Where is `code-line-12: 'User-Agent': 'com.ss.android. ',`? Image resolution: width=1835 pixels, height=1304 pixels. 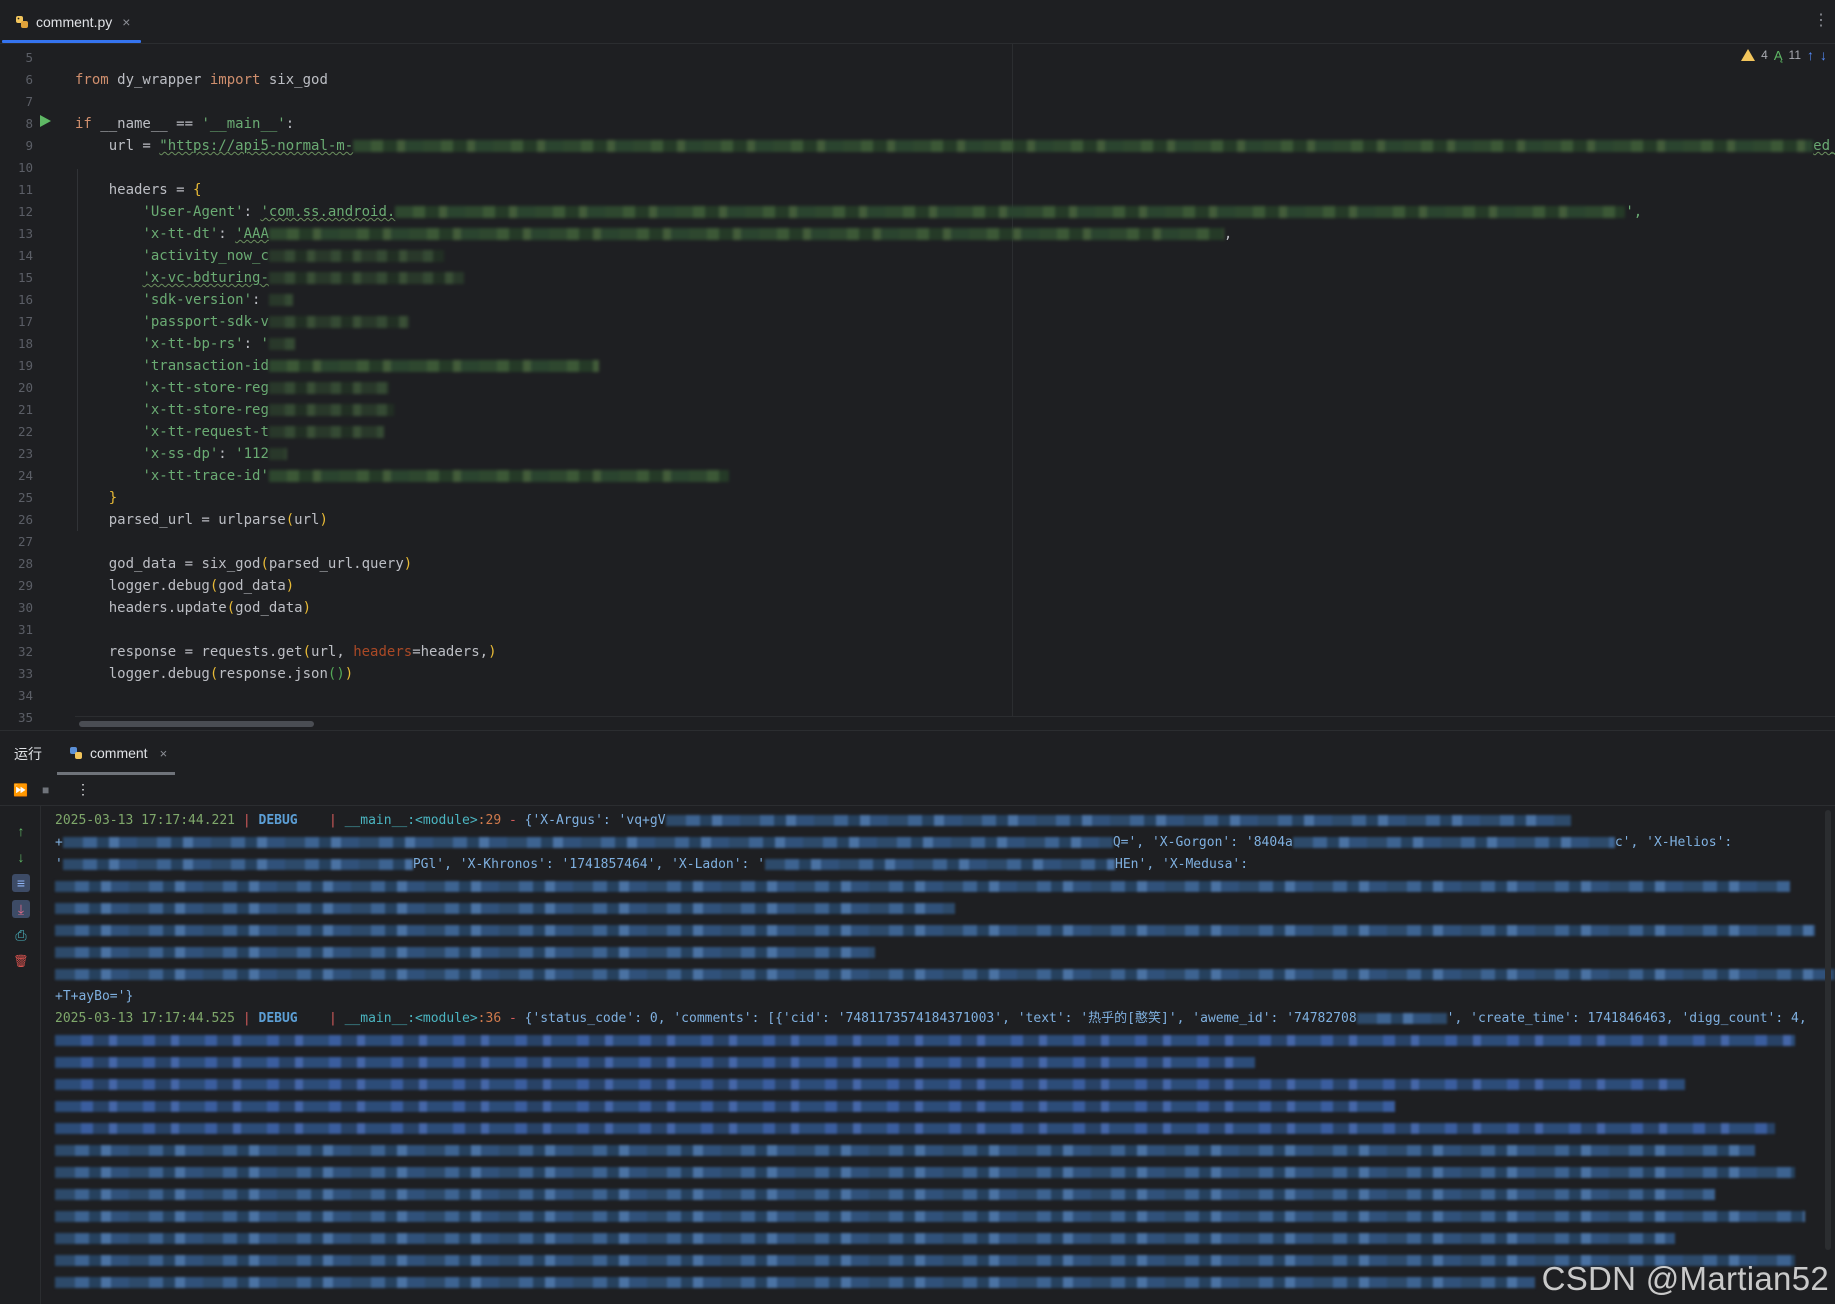 code-line-12: 'User-Agent': 'com.ss.android. ', is located at coordinates (858, 212).